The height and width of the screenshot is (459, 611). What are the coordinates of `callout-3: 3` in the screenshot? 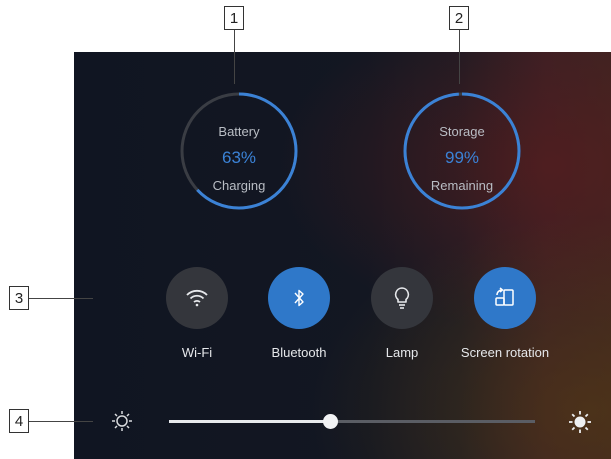 It's located at (19, 298).